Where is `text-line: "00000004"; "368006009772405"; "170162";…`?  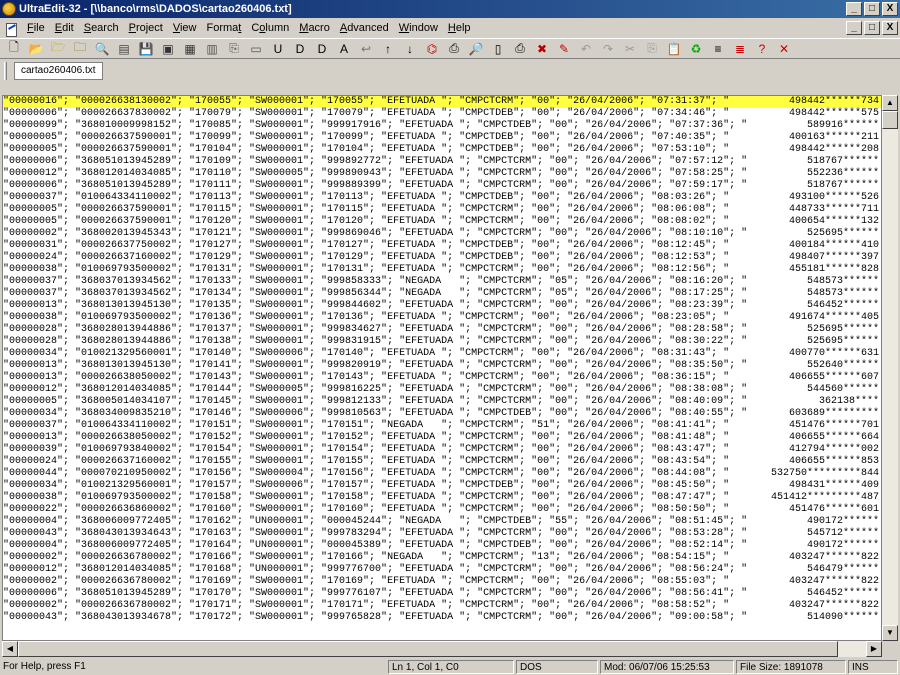
text-line: "00000004"; "368006009772405"; "170162";… is located at coordinates (442, 522).